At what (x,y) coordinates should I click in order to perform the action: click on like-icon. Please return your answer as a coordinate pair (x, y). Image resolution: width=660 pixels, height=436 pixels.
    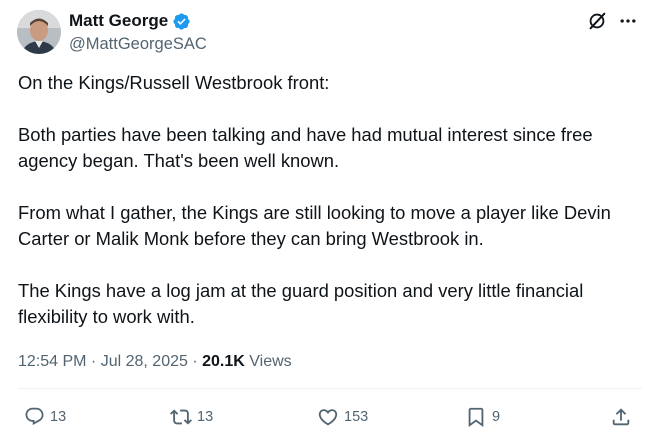
    Looking at the image, I should click on (328, 417).